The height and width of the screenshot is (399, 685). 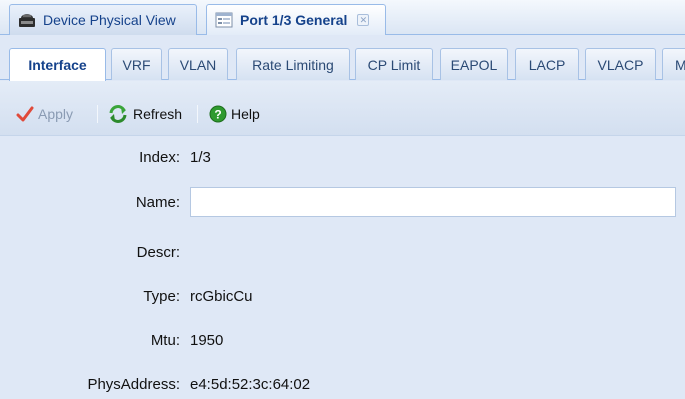 I want to click on refresh-icon, so click(x=118, y=114).